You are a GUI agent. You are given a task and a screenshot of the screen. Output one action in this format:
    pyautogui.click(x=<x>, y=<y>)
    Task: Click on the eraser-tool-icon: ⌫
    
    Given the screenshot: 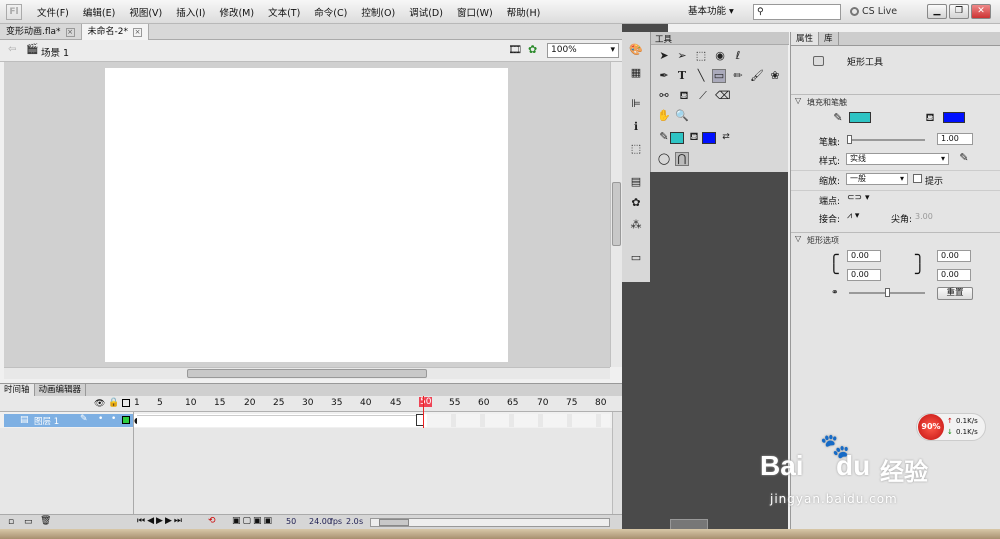 What is the action you would take?
    pyautogui.click(x=723, y=97)
    